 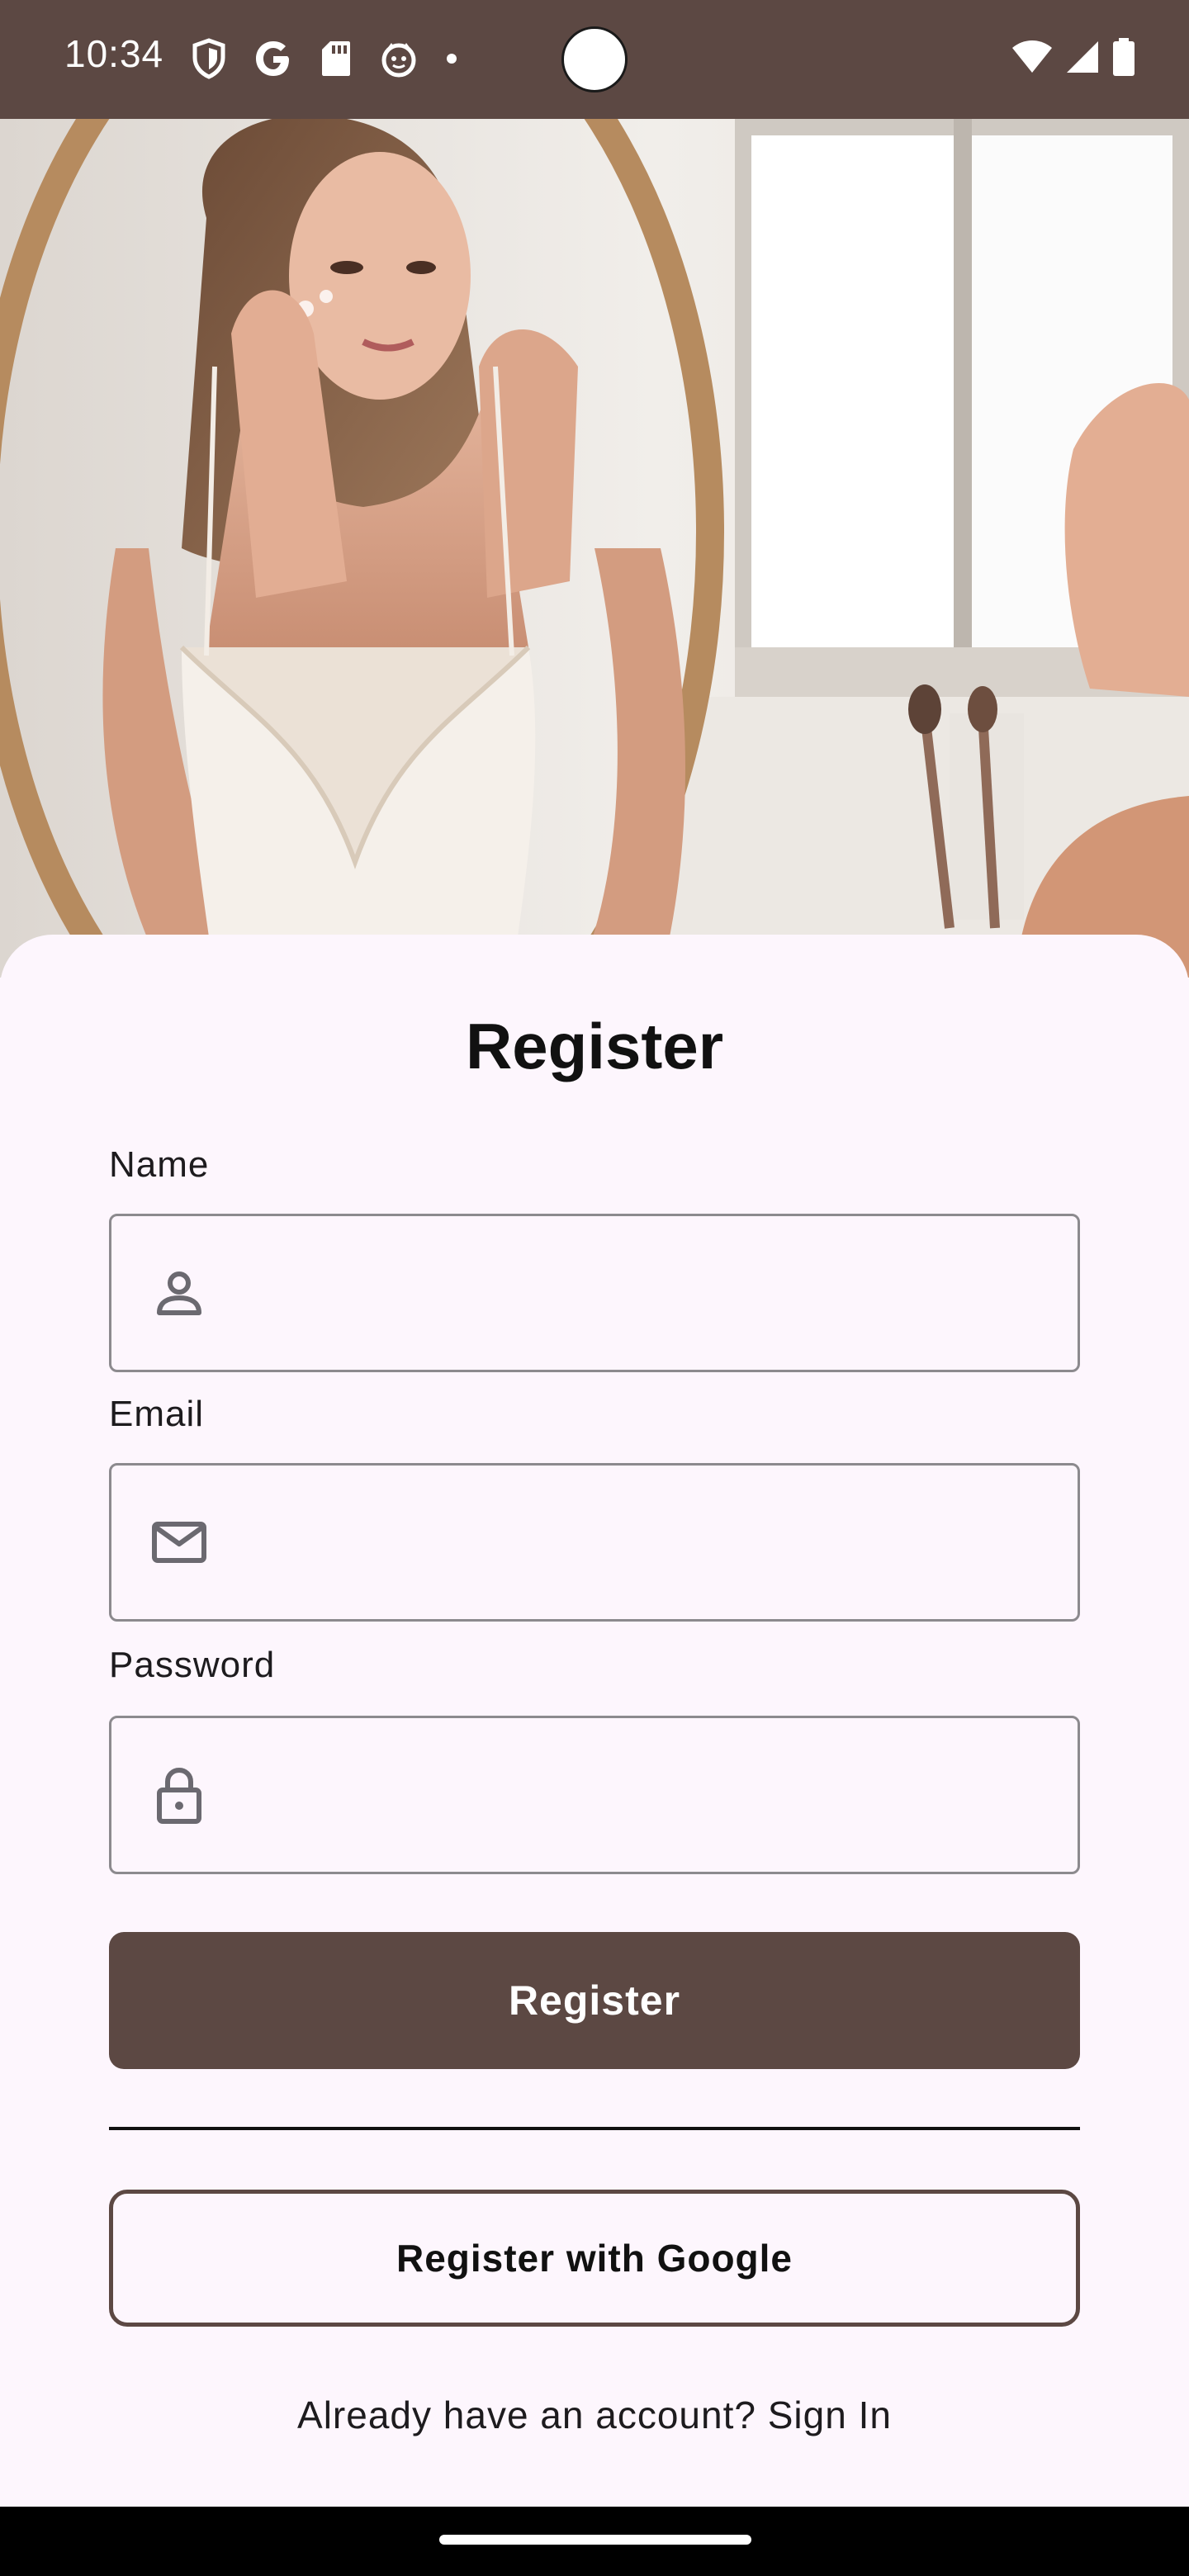 I want to click on dot-icon, so click(x=451, y=58).